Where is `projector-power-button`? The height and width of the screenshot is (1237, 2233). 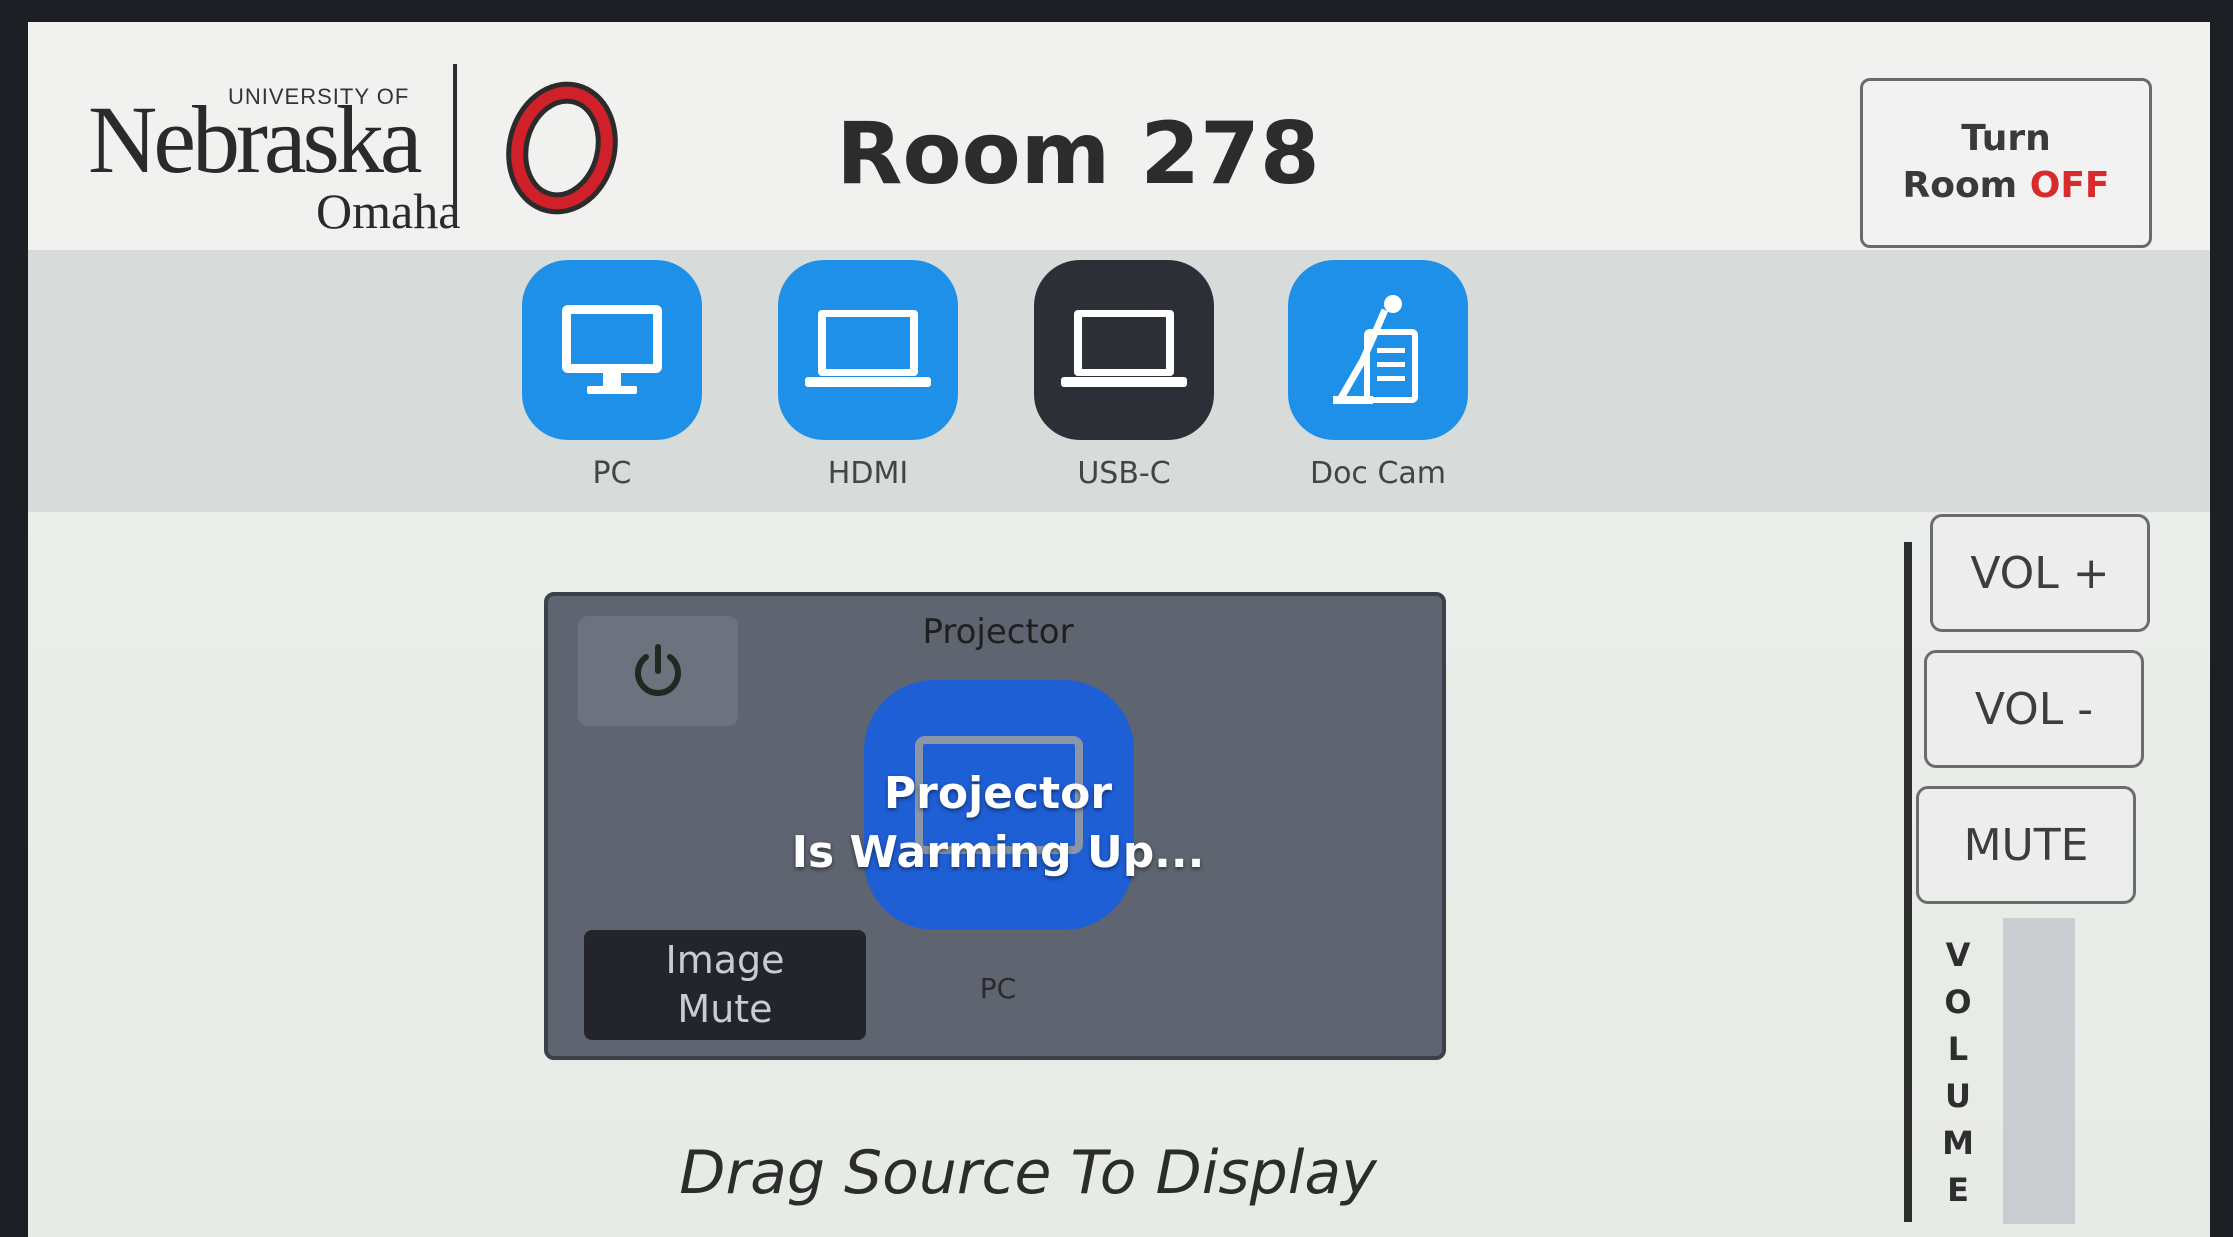 projector-power-button is located at coordinates (658, 671).